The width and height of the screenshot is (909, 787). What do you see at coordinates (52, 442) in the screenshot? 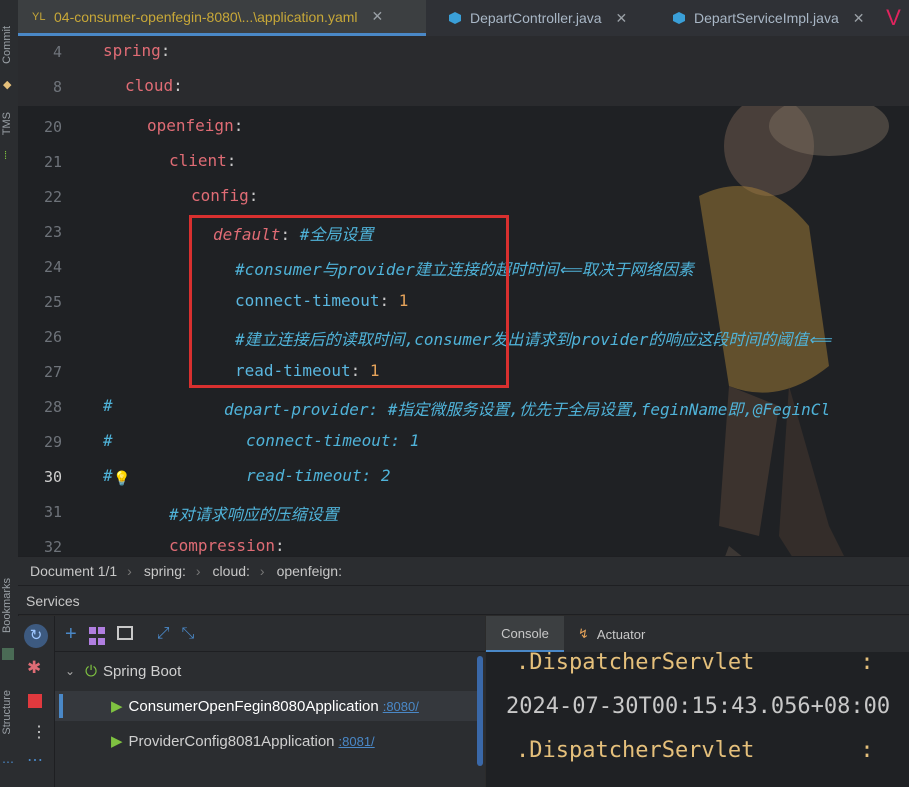
I see `line-number: 29` at bounding box center [52, 442].